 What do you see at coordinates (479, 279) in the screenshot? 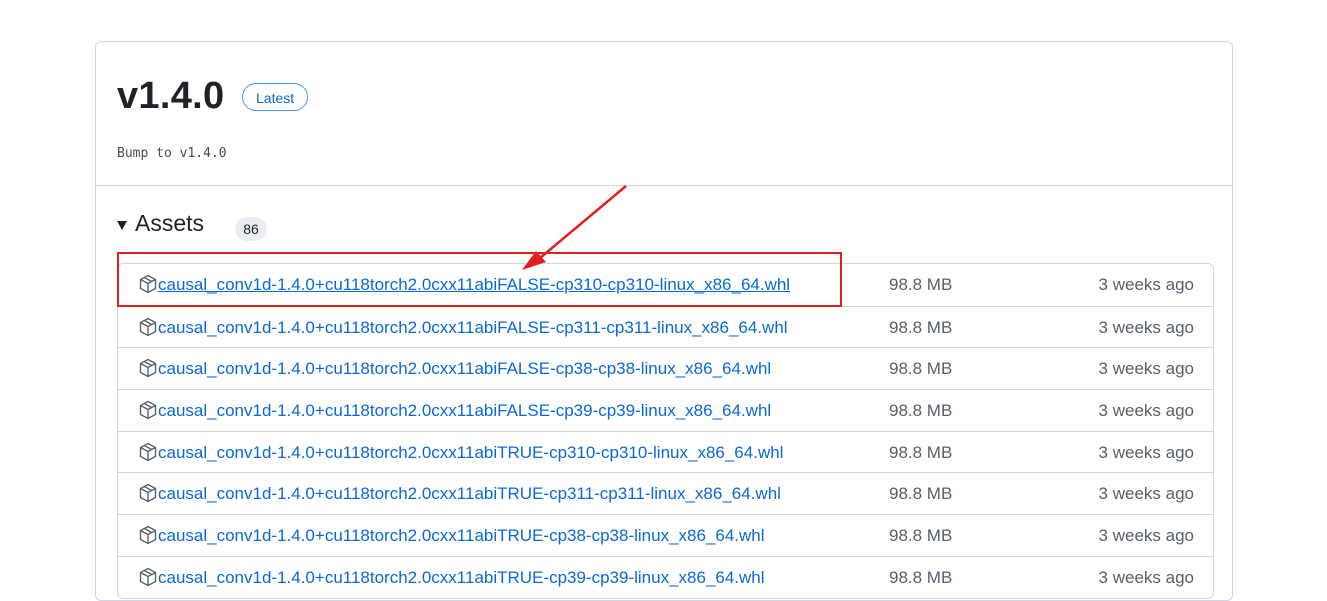
I see `annotation-highlight-box` at bounding box center [479, 279].